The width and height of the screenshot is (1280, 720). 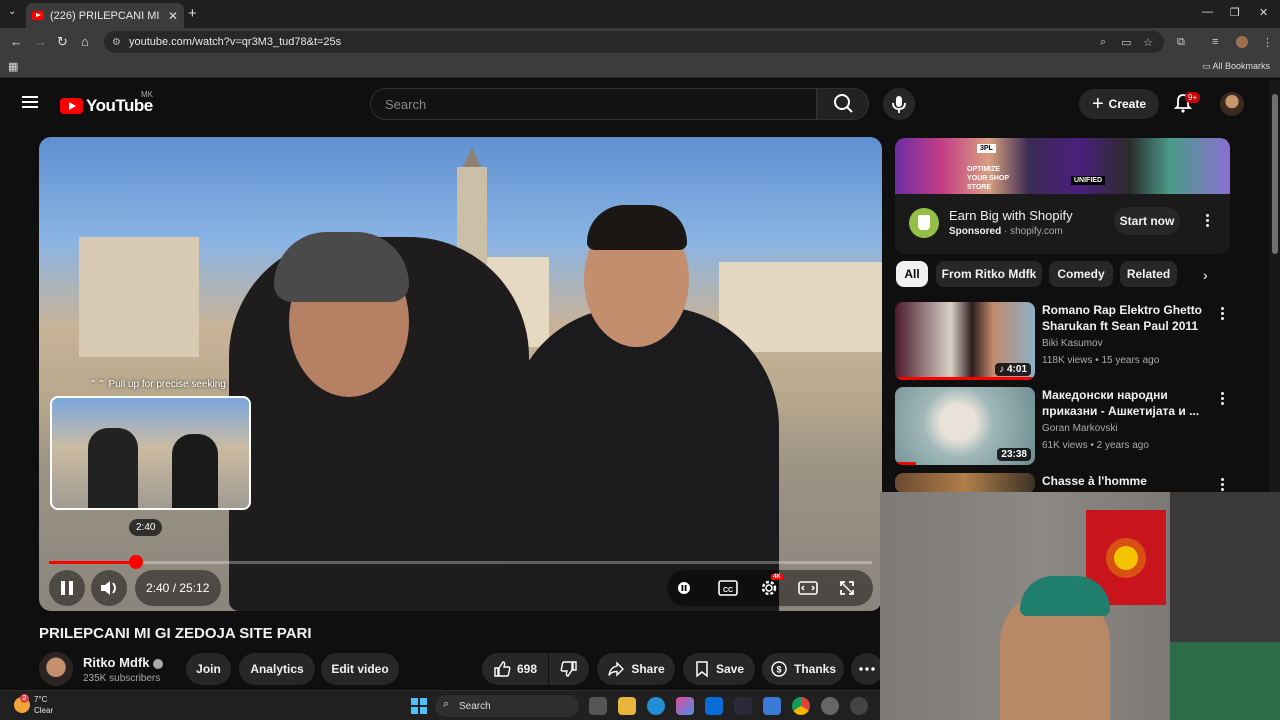 I want to click on fullscreen-icon, so click(x=847, y=588).